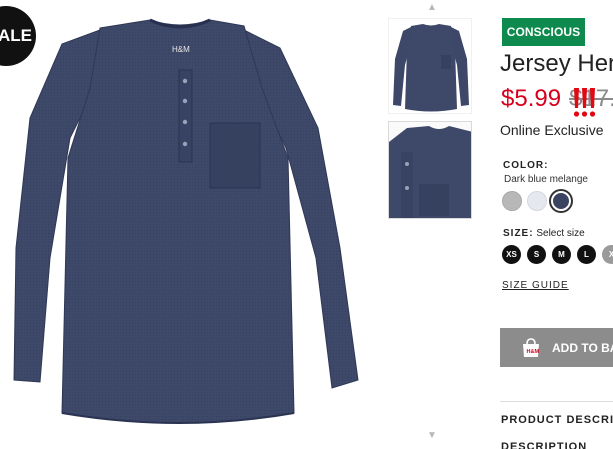 Image resolution: width=613 pixels, height=449 pixels. Describe the element at coordinates (546, 179) in the screenshot. I see `selected-color-name: Dark blue melange` at that location.